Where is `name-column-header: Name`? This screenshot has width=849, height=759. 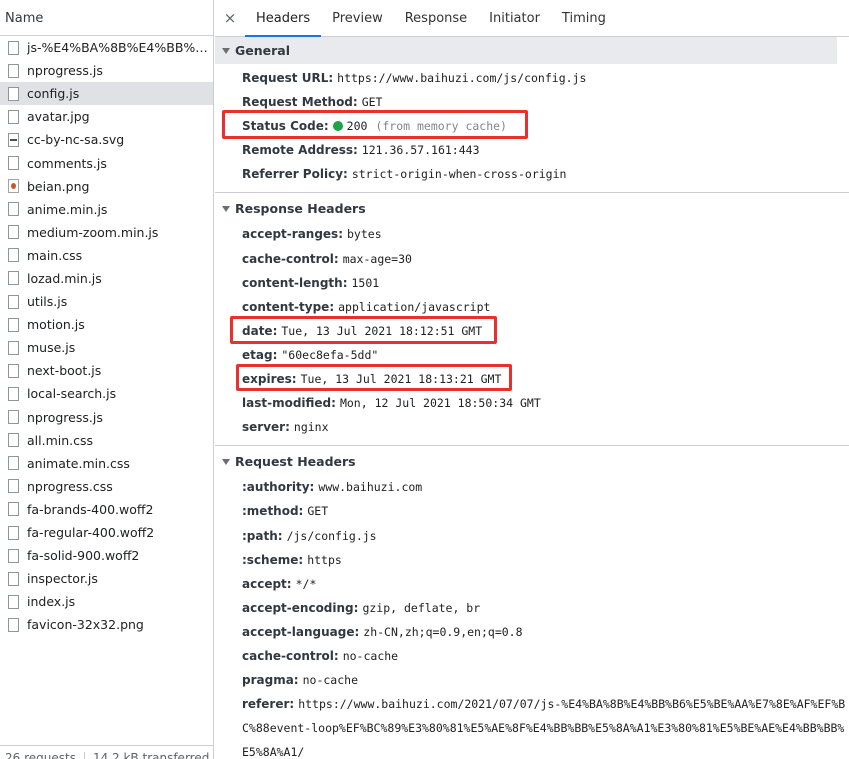
name-column-header: Name is located at coordinates (106, 18).